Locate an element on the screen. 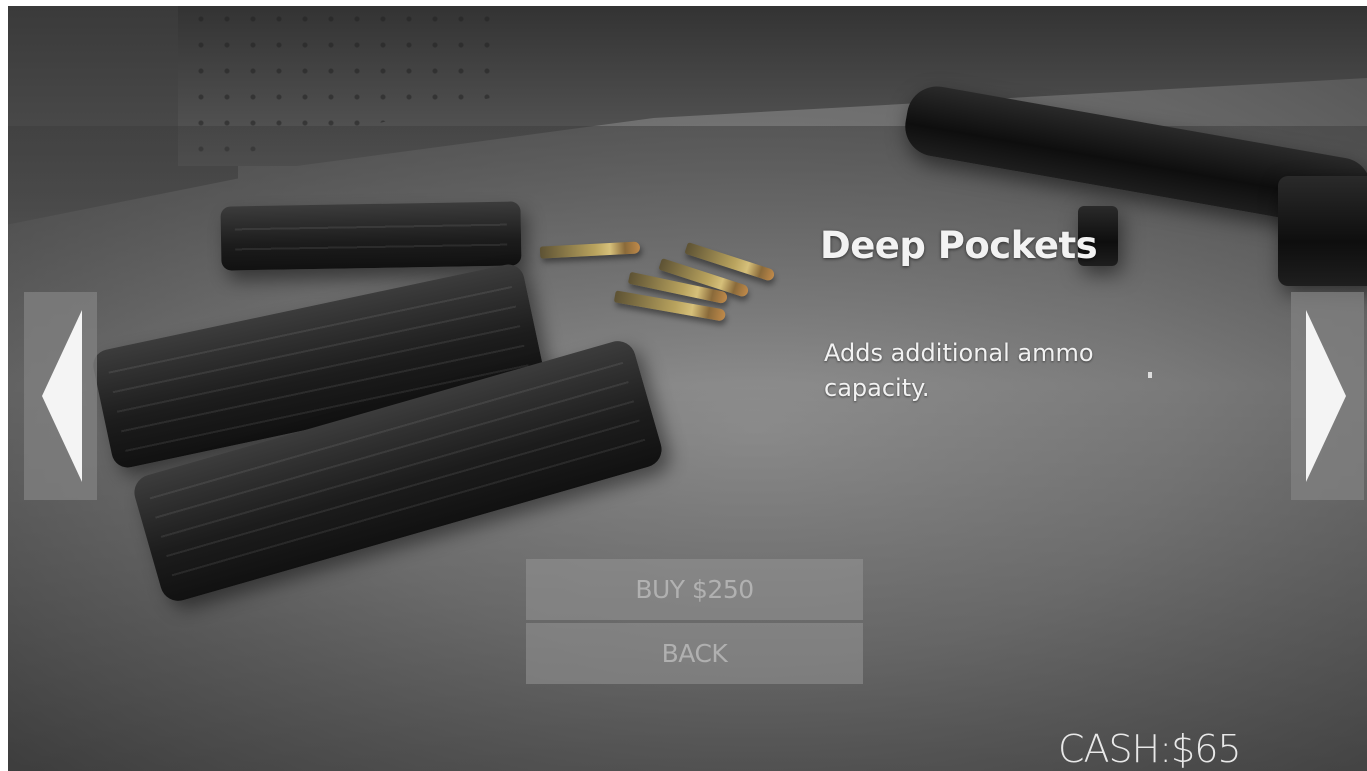 The width and height of the screenshot is (1367, 771). magazine-prop-back is located at coordinates (371, 236).